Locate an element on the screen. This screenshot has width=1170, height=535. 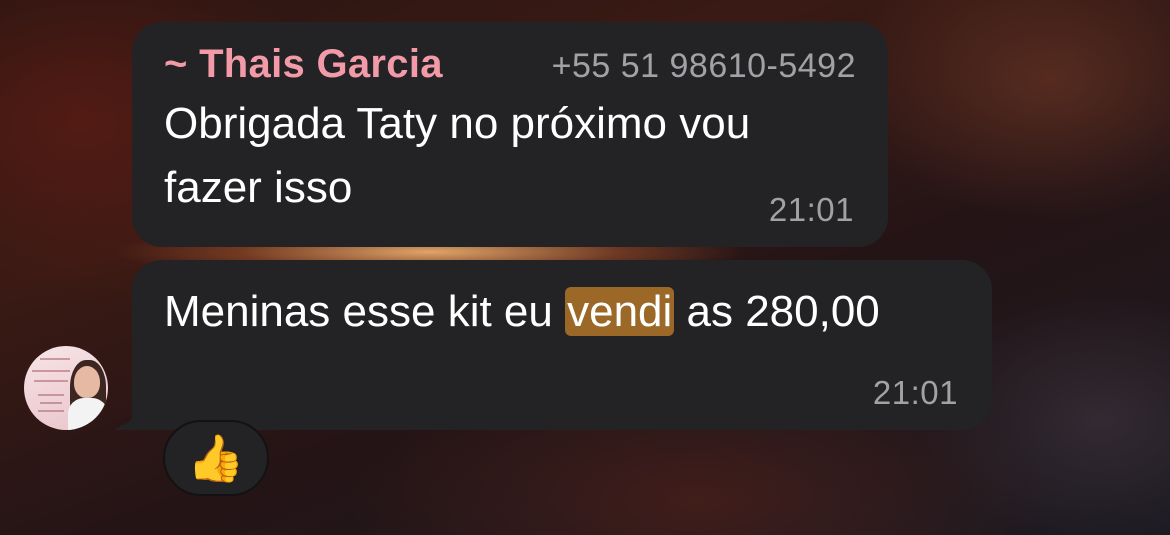
message-text-after: as 280,00 is located at coordinates (777, 311).